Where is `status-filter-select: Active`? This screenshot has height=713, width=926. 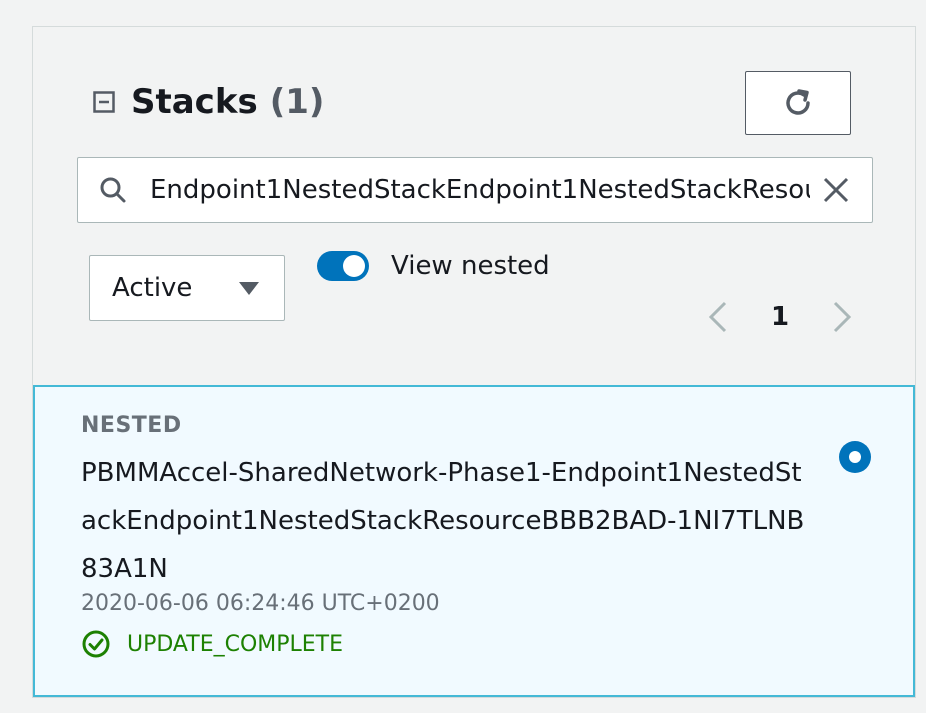
status-filter-select: Active is located at coordinates (187, 288).